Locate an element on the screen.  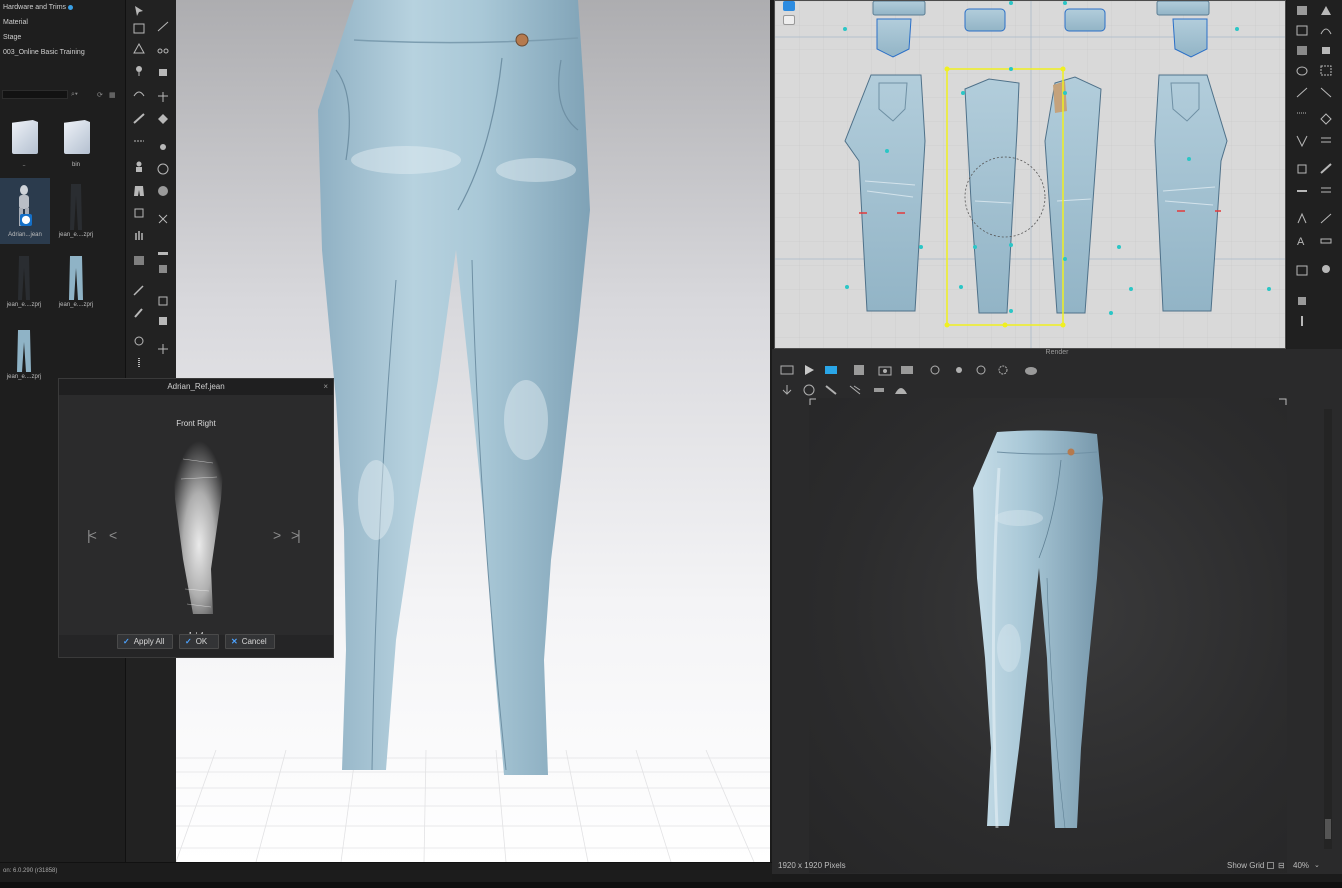
edit-curve-icon is located at coordinates (1326, 30).